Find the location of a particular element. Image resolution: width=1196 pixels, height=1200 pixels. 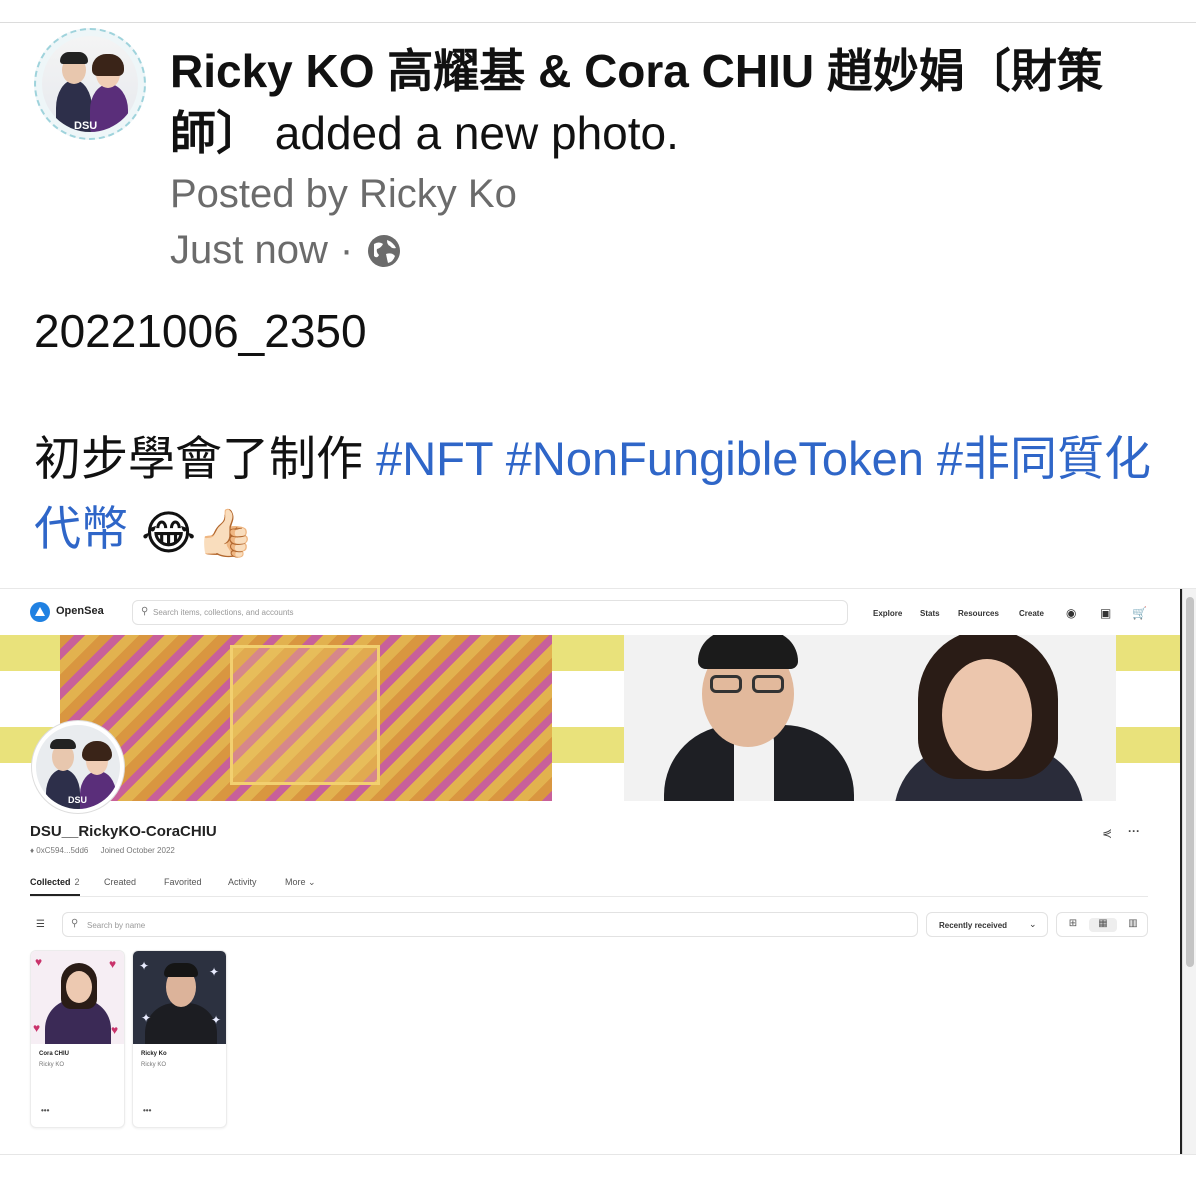

nav-resources: Resources is located at coordinates (978, 613).